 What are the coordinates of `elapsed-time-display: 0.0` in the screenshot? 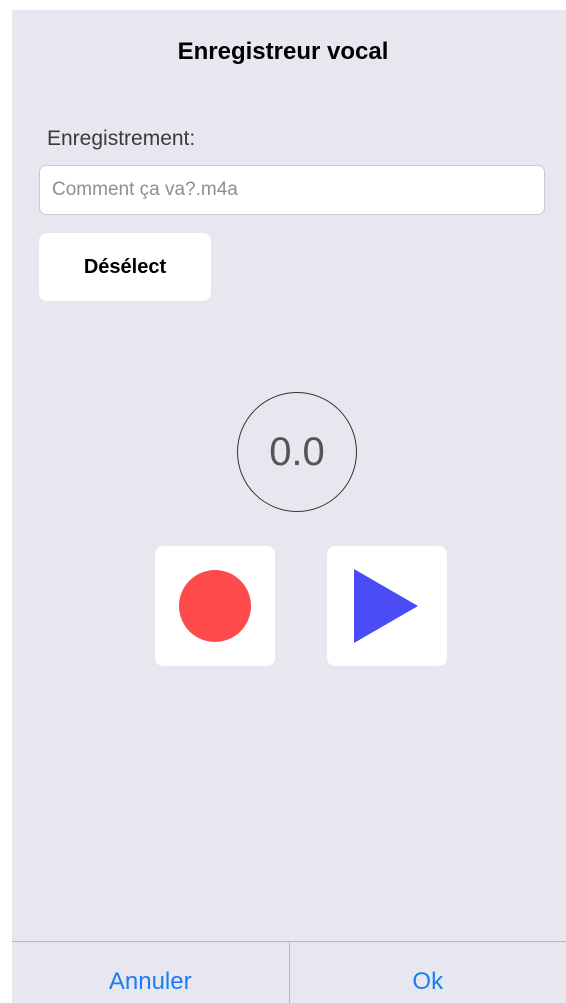 It's located at (297, 452).